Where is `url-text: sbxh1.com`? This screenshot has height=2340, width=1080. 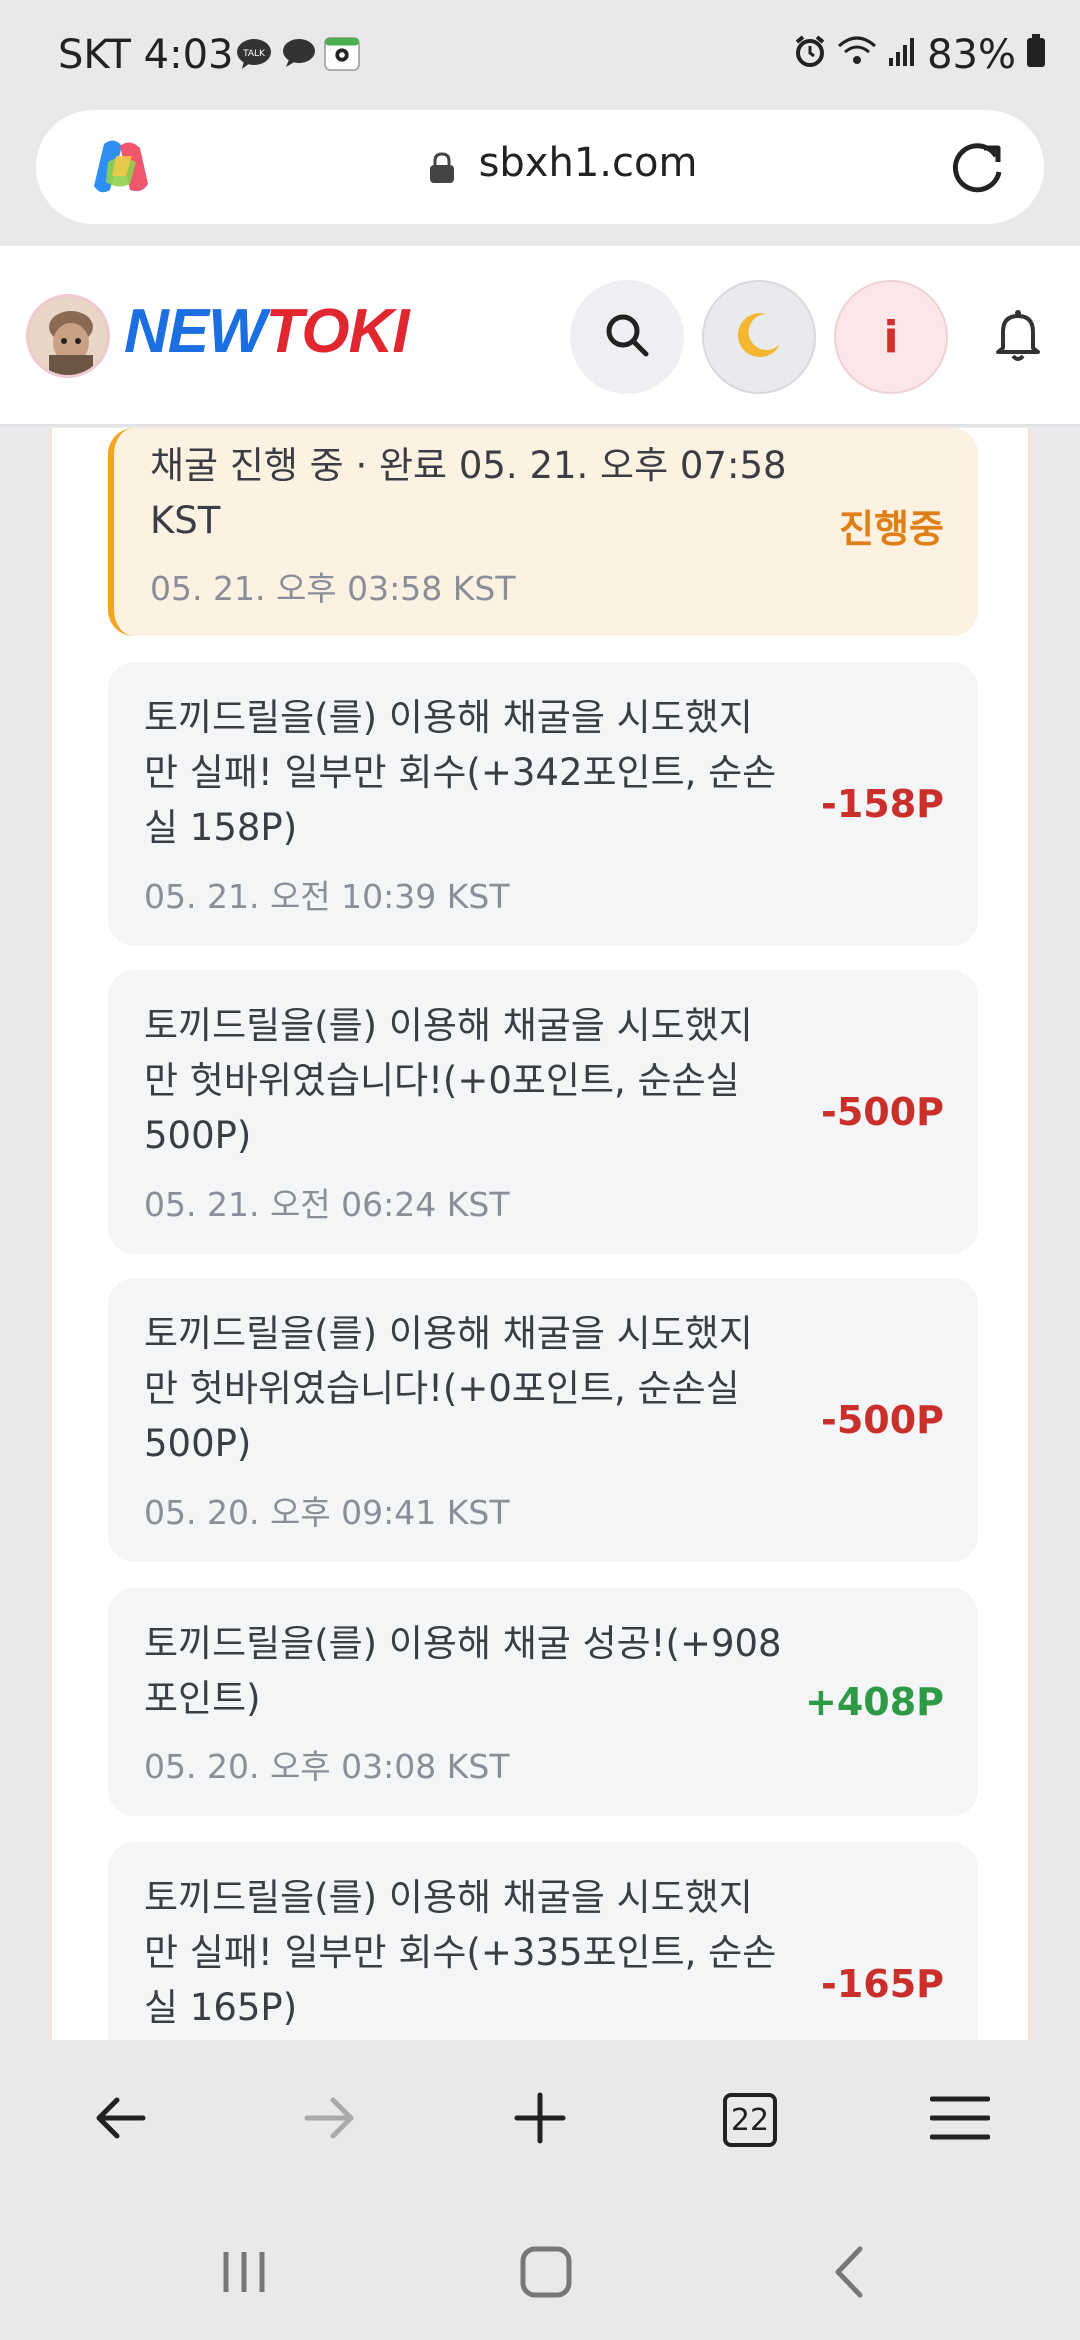
url-text: sbxh1.com is located at coordinates (588, 163).